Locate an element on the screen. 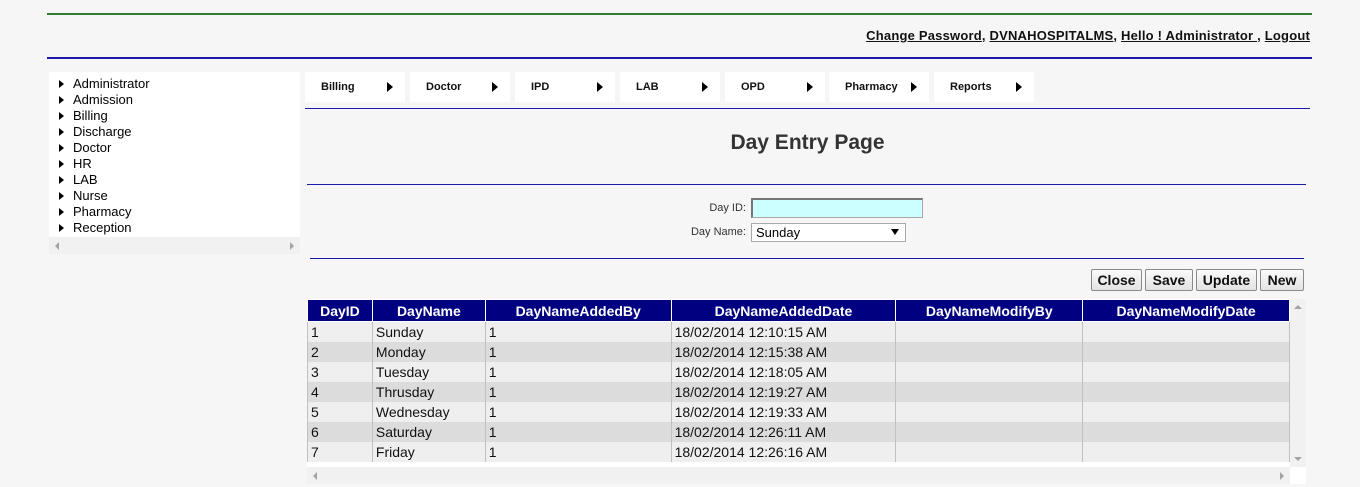 This screenshot has width=1360, height=487. sidebar-item-billing: Billing is located at coordinates (174, 116).